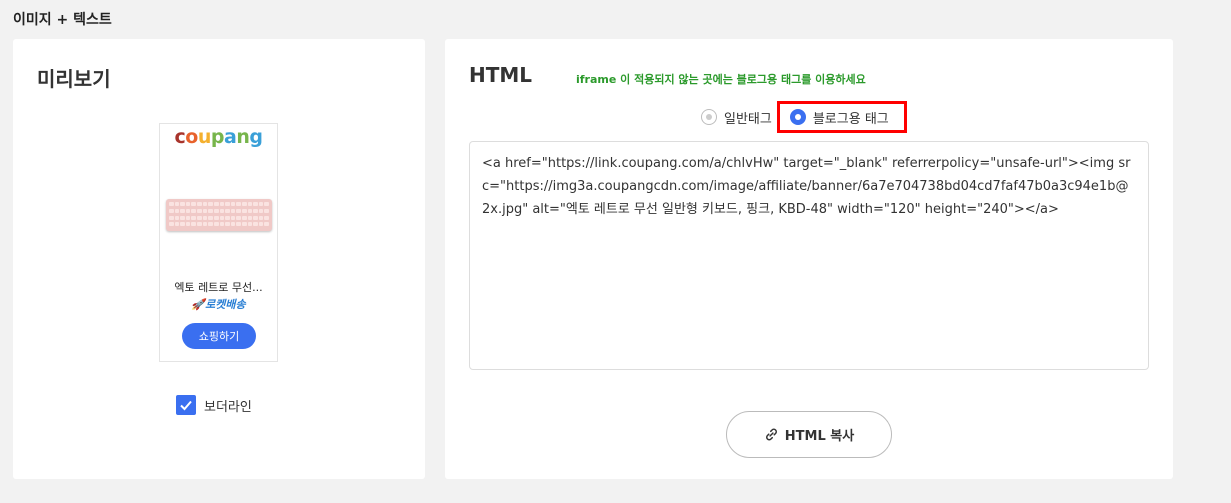 The height and width of the screenshot is (503, 1231). I want to click on check-icon, so click(186, 405).